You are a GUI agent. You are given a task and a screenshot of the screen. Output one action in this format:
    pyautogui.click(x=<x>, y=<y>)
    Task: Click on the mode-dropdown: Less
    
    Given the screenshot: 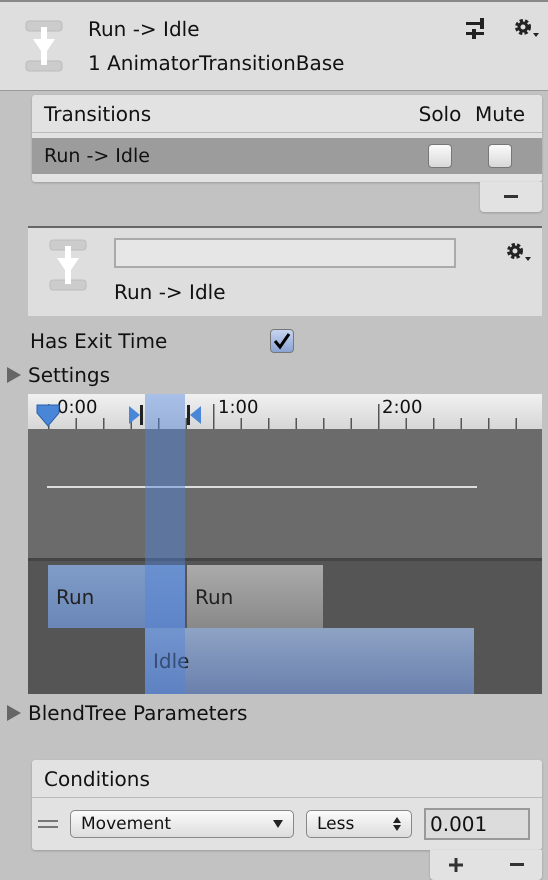 What is the action you would take?
    pyautogui.click(x=359, y=824)
    